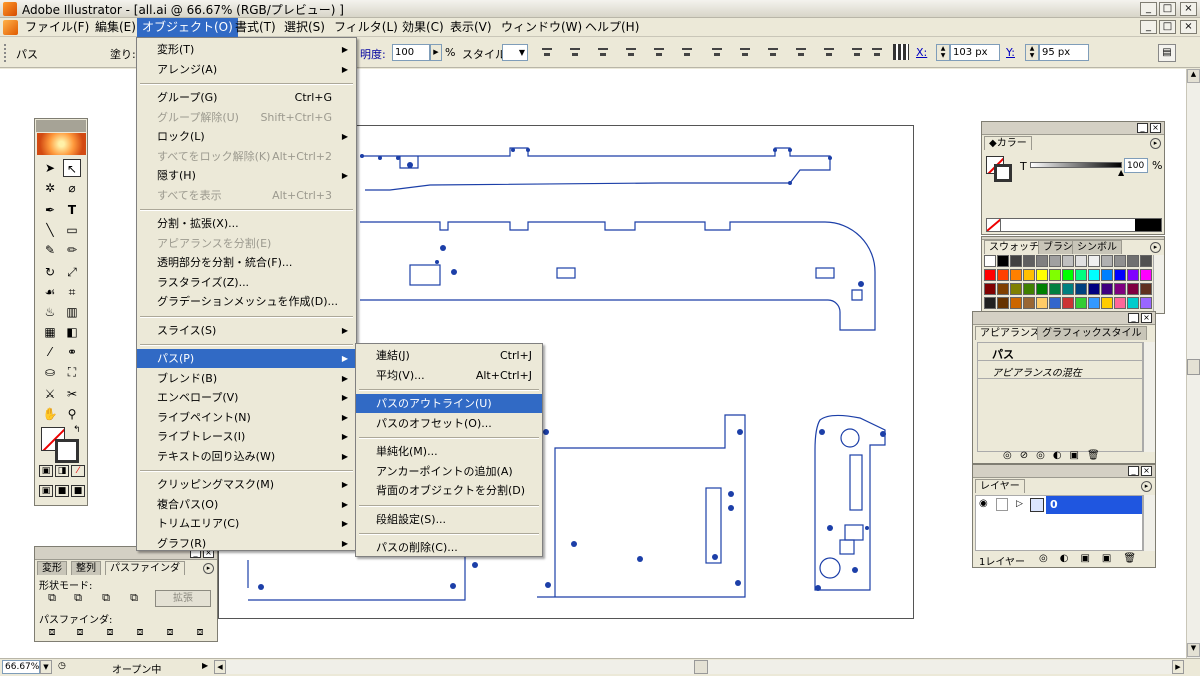 Image resolution: width=1200 pixels, height=676 pixels. Describe the element at coordinates (1060, 397) in the screenshot. I see `appearance-list: パス アピアランスの混在` at that location.